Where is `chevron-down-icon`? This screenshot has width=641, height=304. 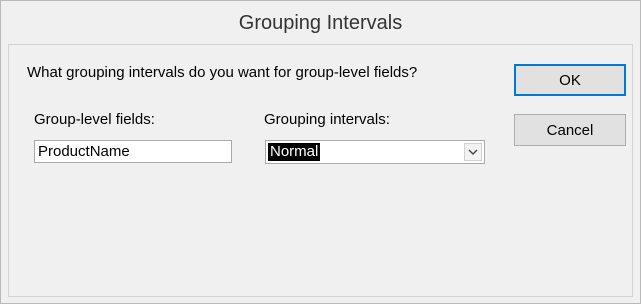 chevron-down-icon is located at coordinates (473, 152).